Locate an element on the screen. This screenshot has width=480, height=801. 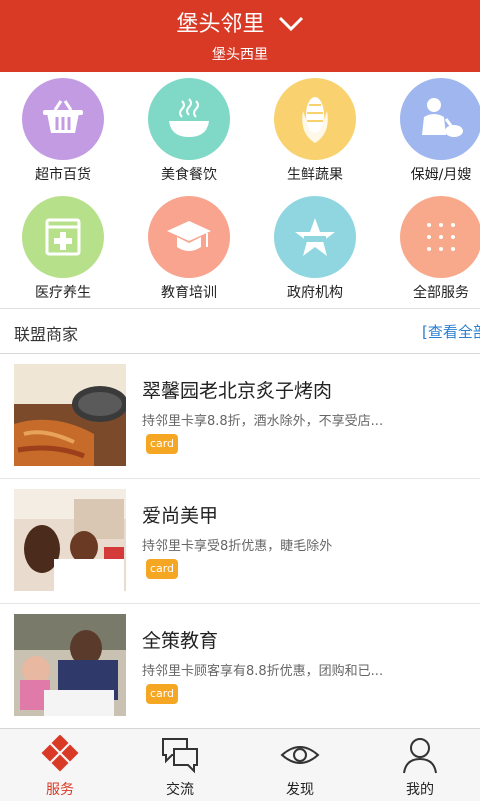
category-label: 保姆/月嫂 is located at coordinates (441, 175).